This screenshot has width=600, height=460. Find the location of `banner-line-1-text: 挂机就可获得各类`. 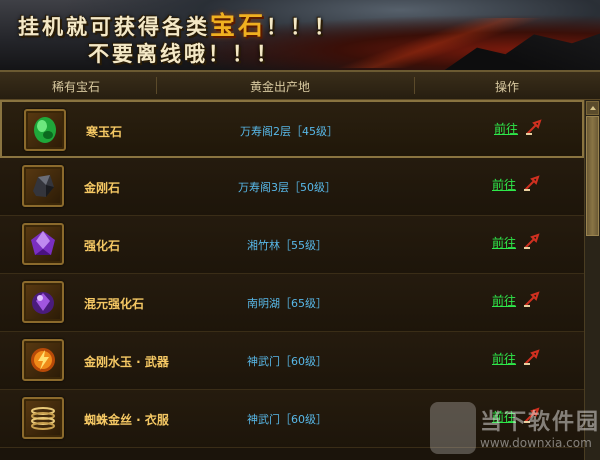

banner-line-1-text: 挂机就可获得各类 is located at coordinates (114, 26).